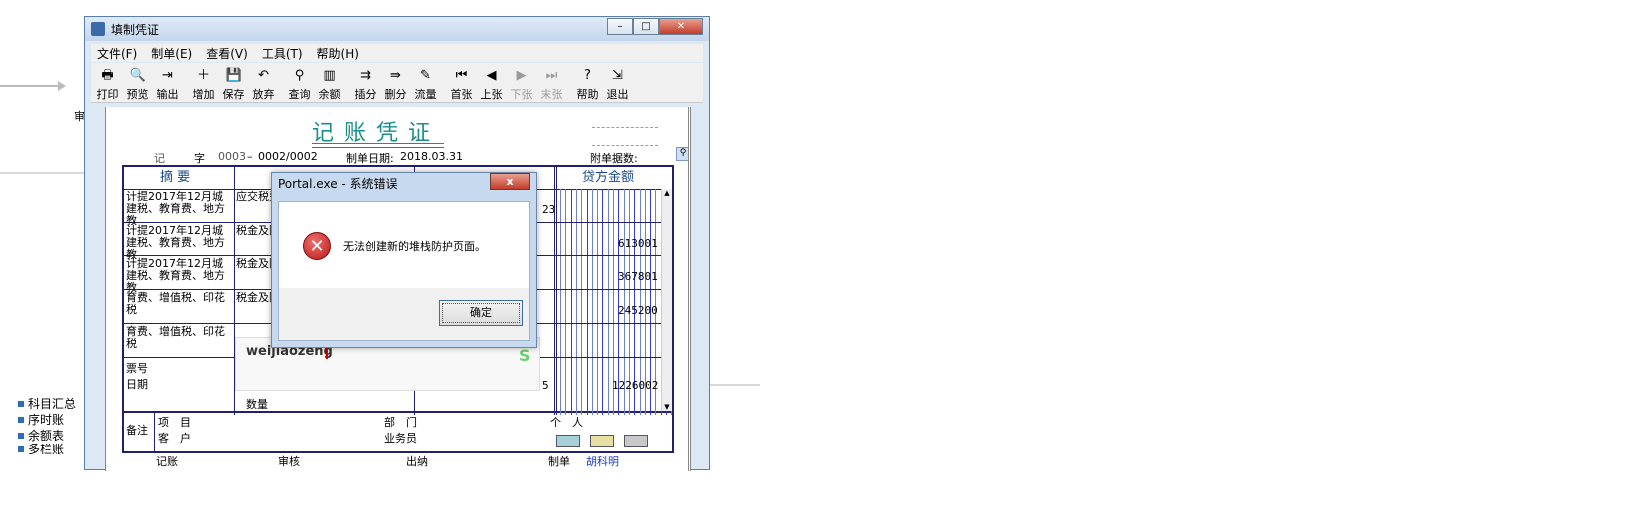 This screenshot has height=528, width=1627. Describe the element at coordinates (33, 86) in the screenshot. I see `flow-arrow` at that location.